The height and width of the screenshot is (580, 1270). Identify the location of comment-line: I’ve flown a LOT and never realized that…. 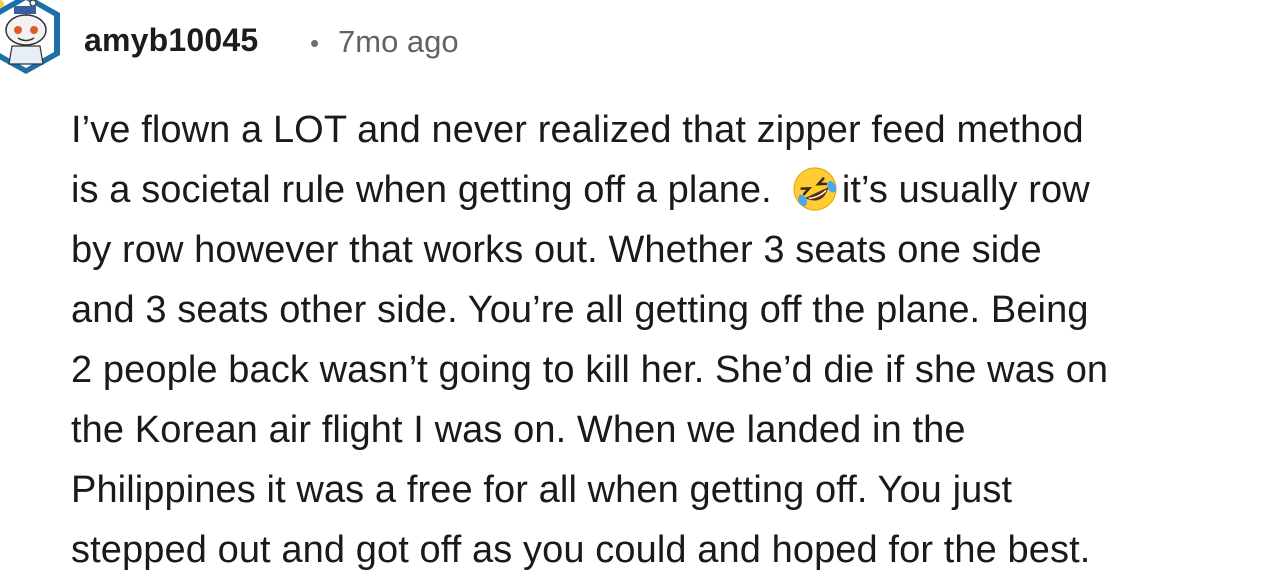
(577, 130).